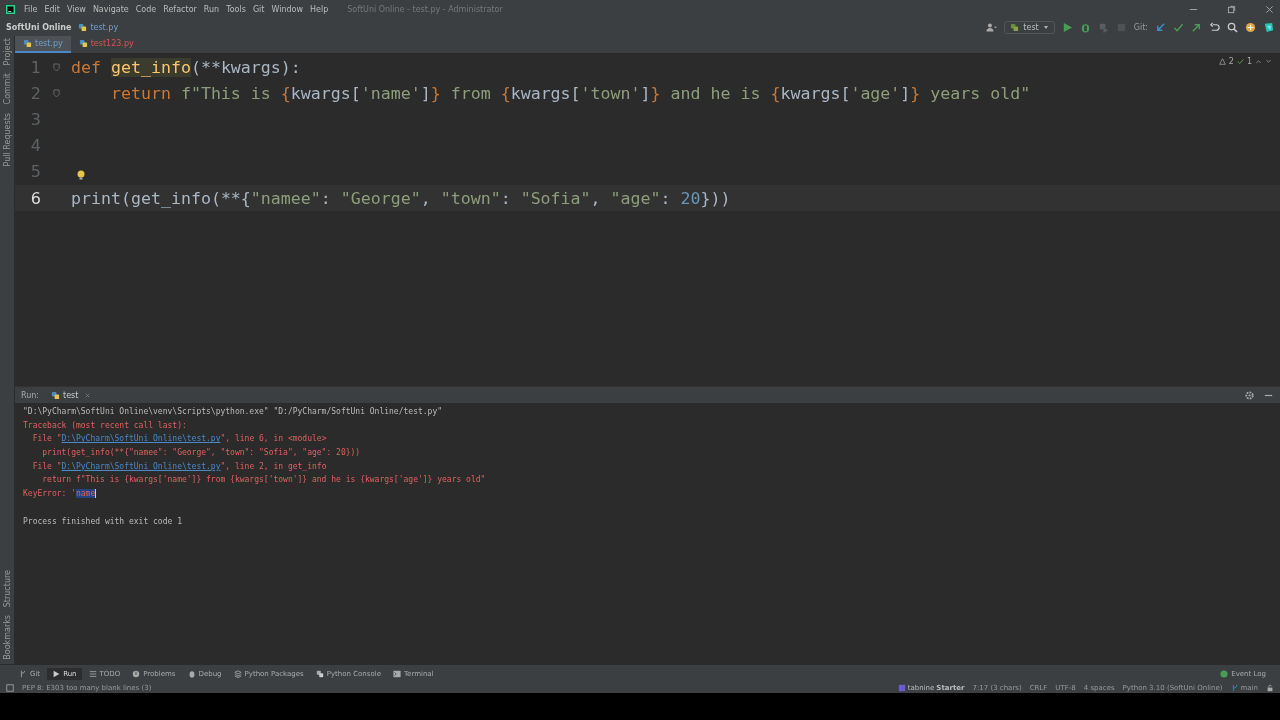 Image resolution: width=1280 pixels, height=720 pixels. I want to click on event-log-icon, so click(1224, 673).